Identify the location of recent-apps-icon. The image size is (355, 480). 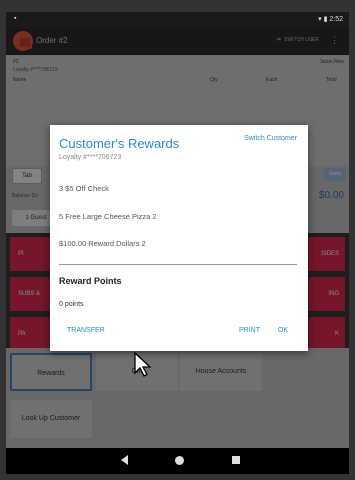
(236, 460).